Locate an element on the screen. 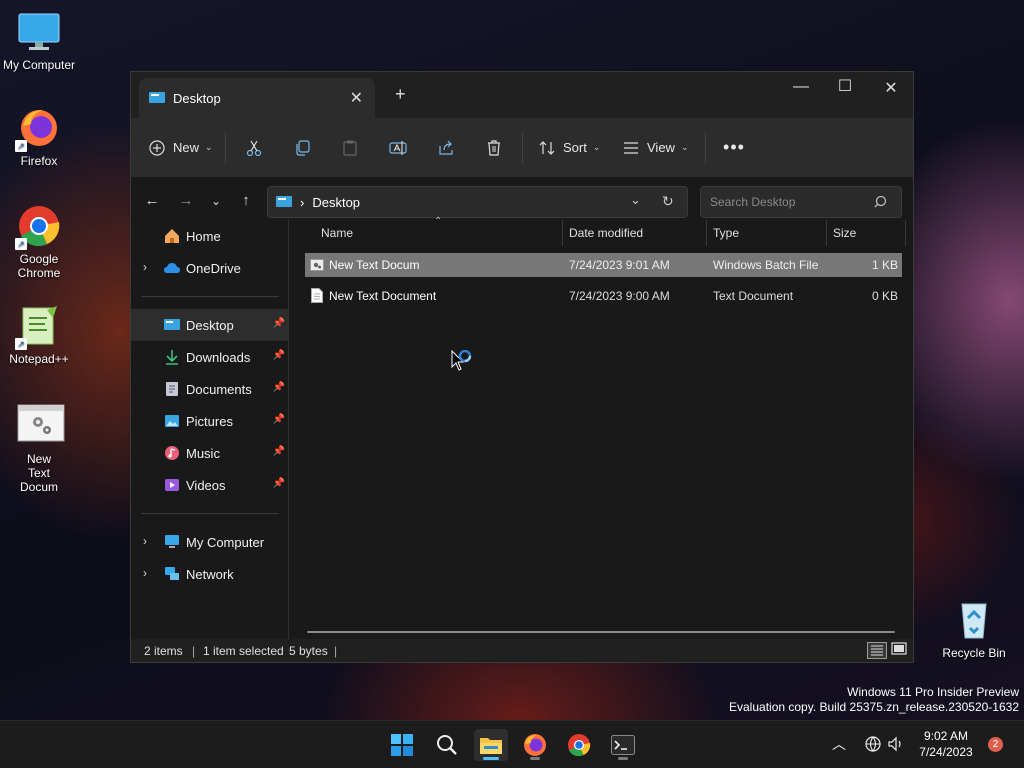 This screenshot has height=768, width=1024. pane-divider is located at coordinates (288, 429).